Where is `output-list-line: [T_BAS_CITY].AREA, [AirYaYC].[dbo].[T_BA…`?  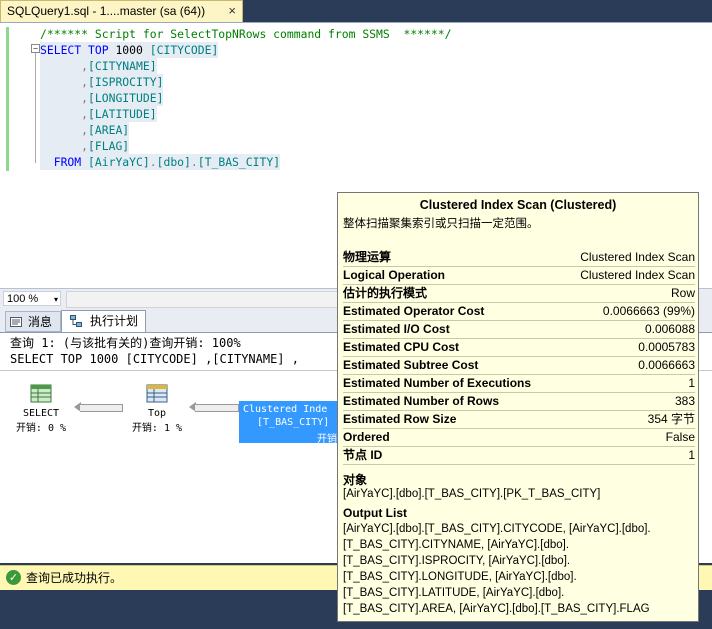
output-list-line: [T_BAS_CITY].AREA, [AirYaYC].[dbo].[T_BA… is located at coordinates (496, 609).